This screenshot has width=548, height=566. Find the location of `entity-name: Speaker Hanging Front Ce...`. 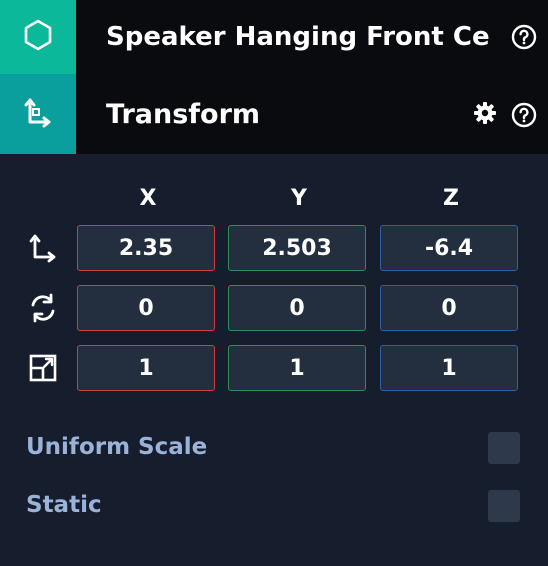

entity-name: Speaker Hanging Front Ce... is located at coordinates (298, 37).